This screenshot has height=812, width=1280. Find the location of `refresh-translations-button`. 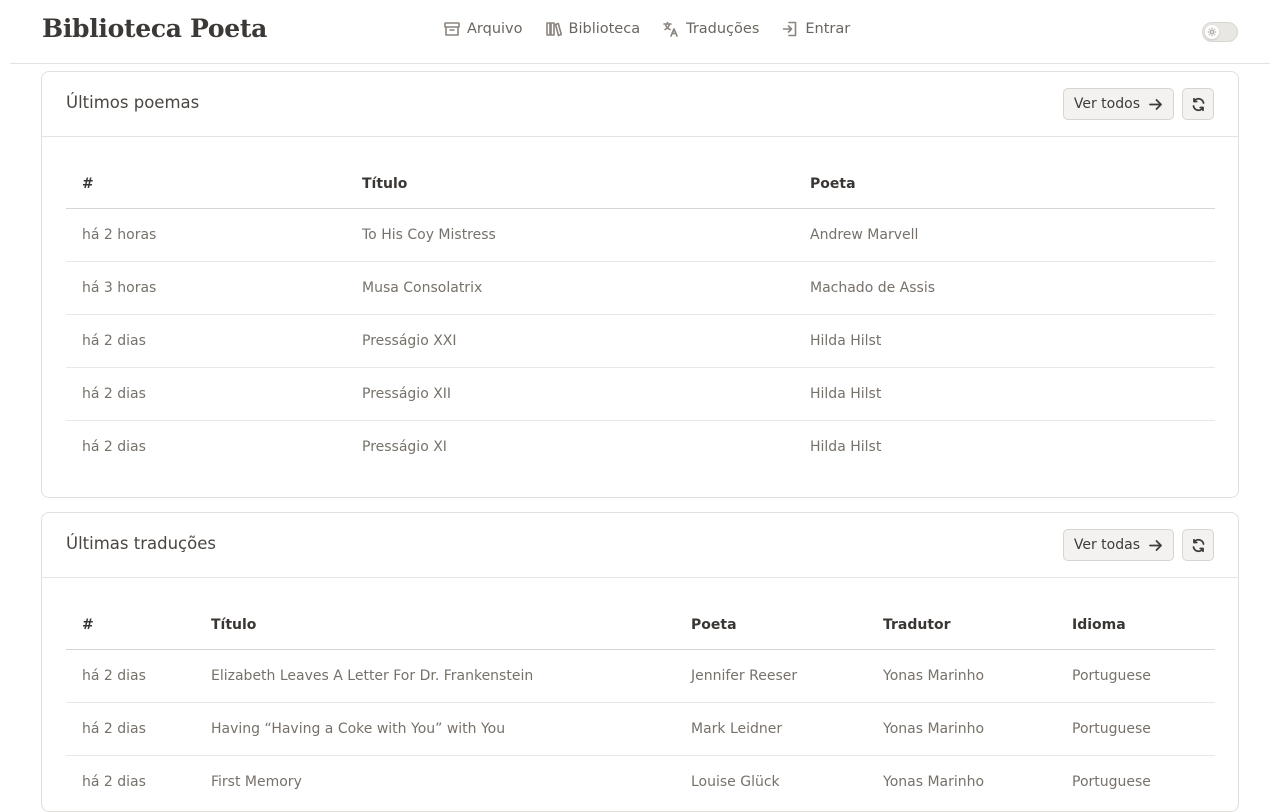

refresh-translations-button is located at coordinates (1198, 545).